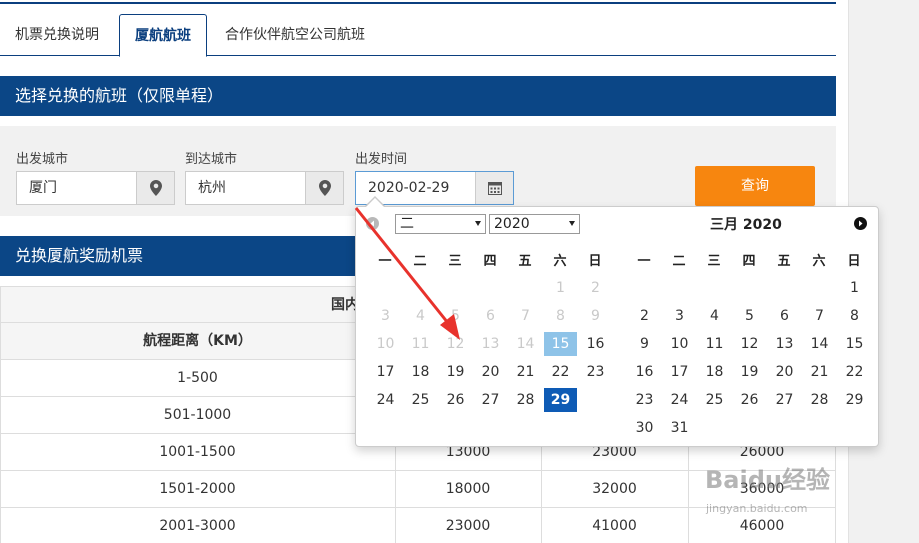 This screenshot has height=543, width=919. What do you see at coordinates (757, 508) in the screenshot?
I see `baidu-watermark-url: jingyan.baidu.com` at bounding box center [757, 508].